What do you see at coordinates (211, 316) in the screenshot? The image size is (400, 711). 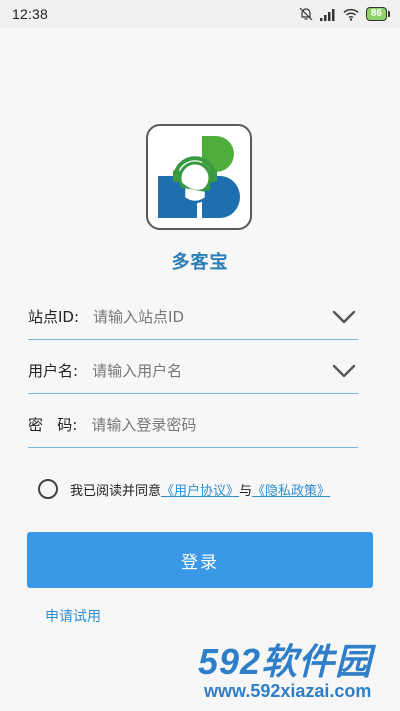 I see `station-id-input` at bounding box center [211, 316].